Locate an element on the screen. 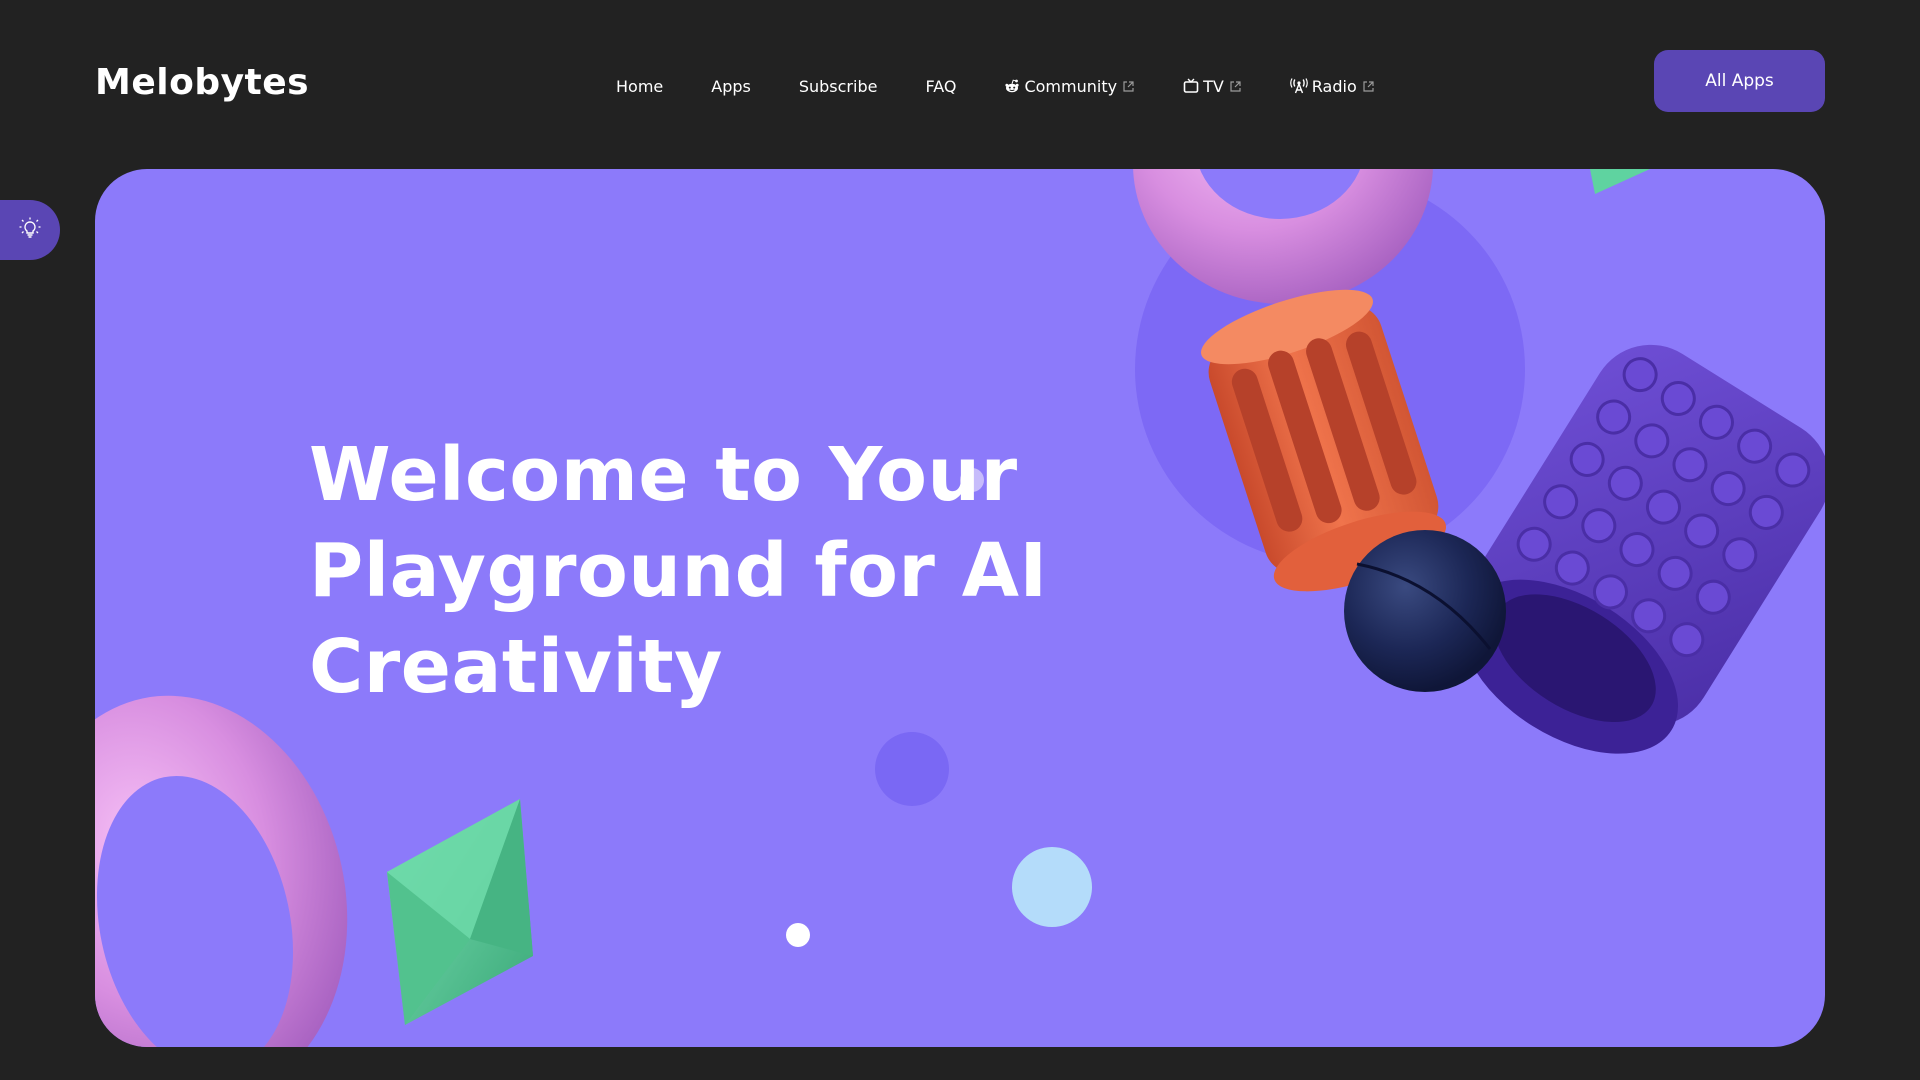 The height and width of the screenshot is (1080, 1920). mid-circle-shape is located at coordinates (912, 769).